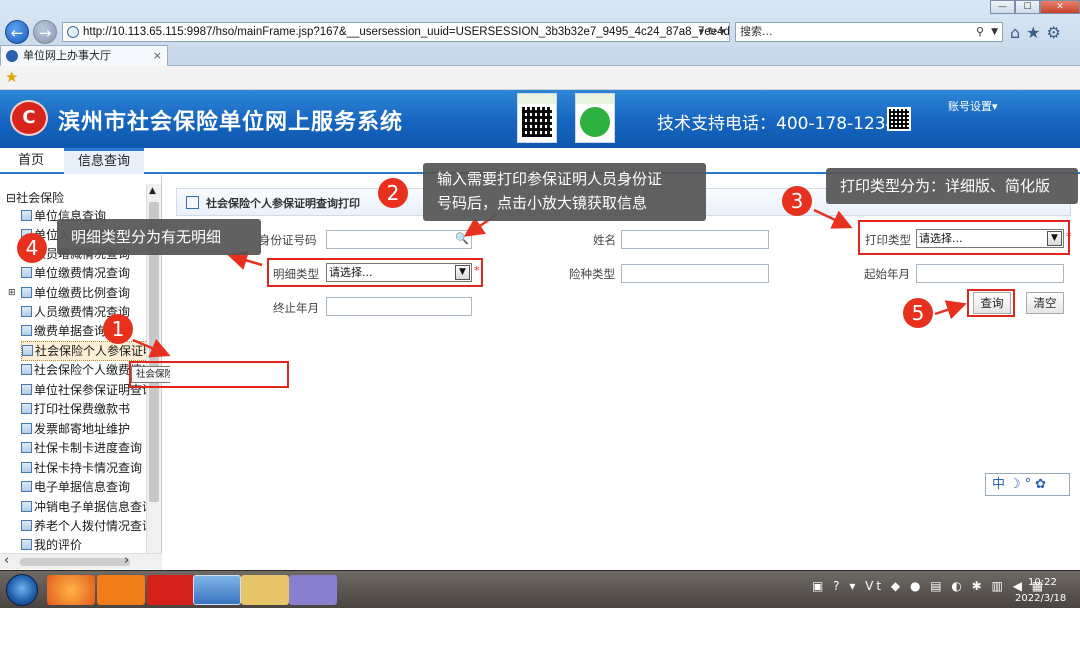 The height and width of the screenshot is (648, 1080). I want to click on callout-step2: 输入需要打印参保证明人员身份证 号码后，点击小放大镜获取信息, so click(564, 192).